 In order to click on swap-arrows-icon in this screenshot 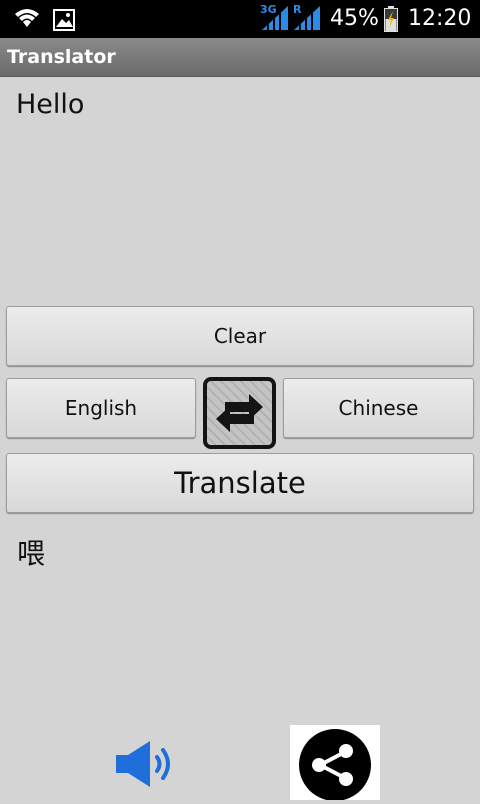, I will do `click(239, 413)`.